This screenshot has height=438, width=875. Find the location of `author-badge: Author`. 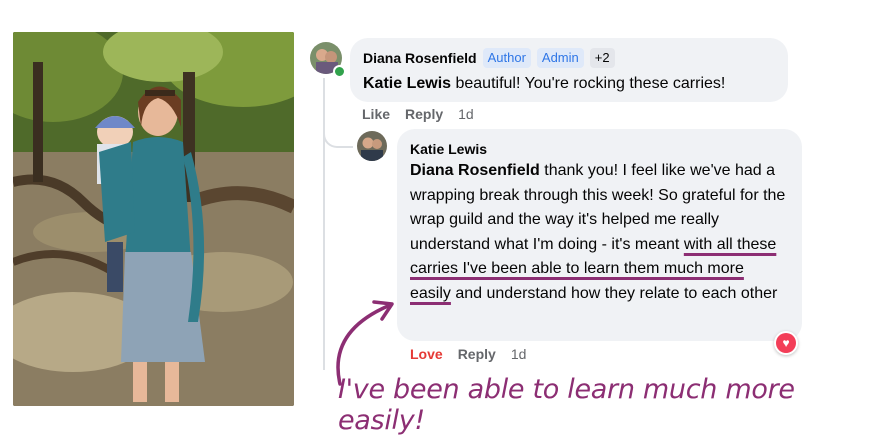

author-badge: Author is located at coordinates (506, 58).